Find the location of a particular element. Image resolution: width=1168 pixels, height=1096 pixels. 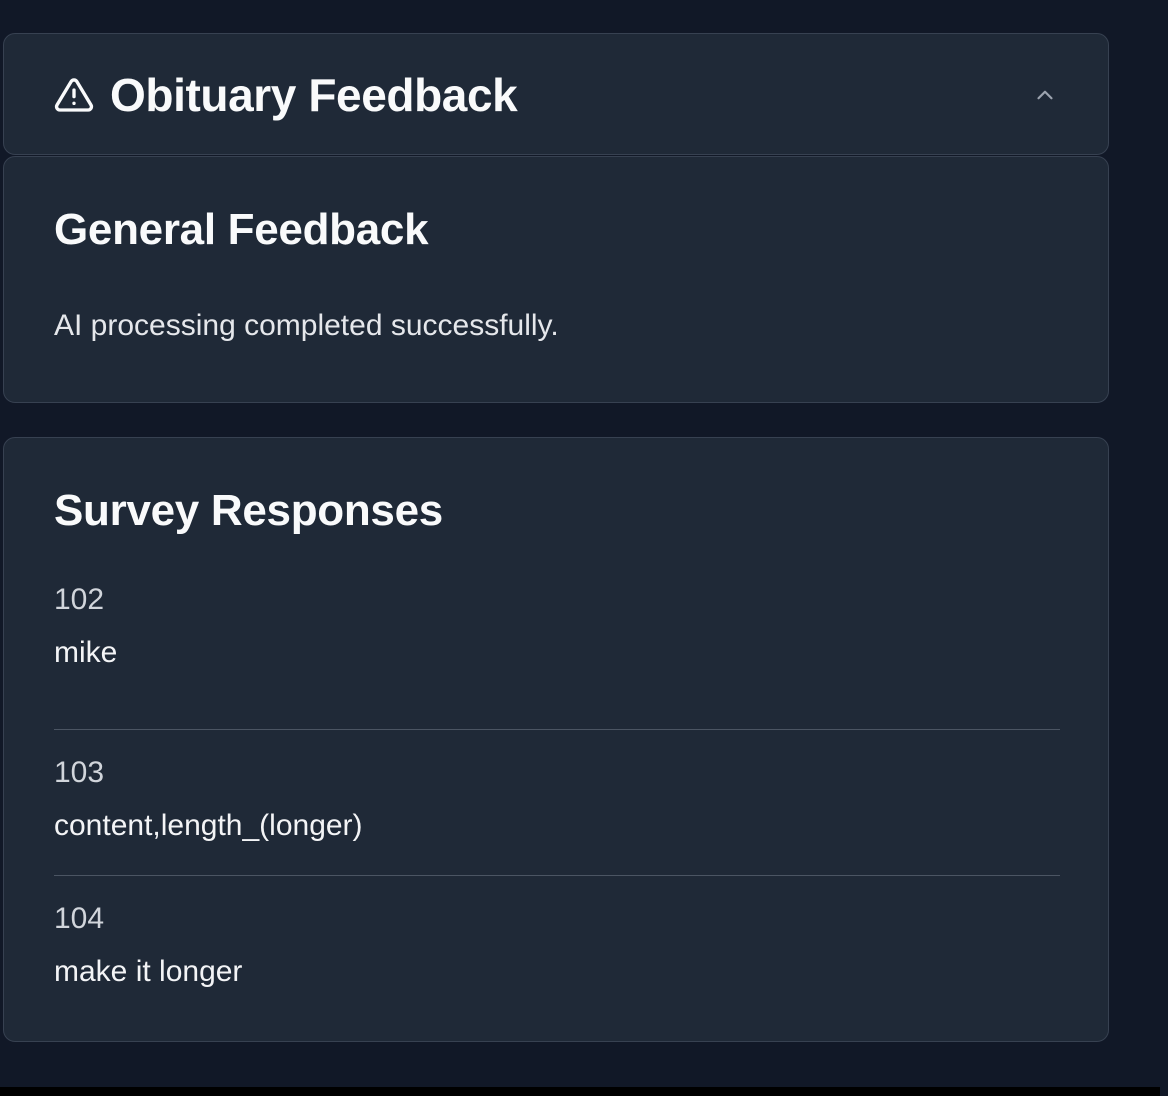

general-feedback-text: AI processing completed successfully. is located at coordinates (306, 325).